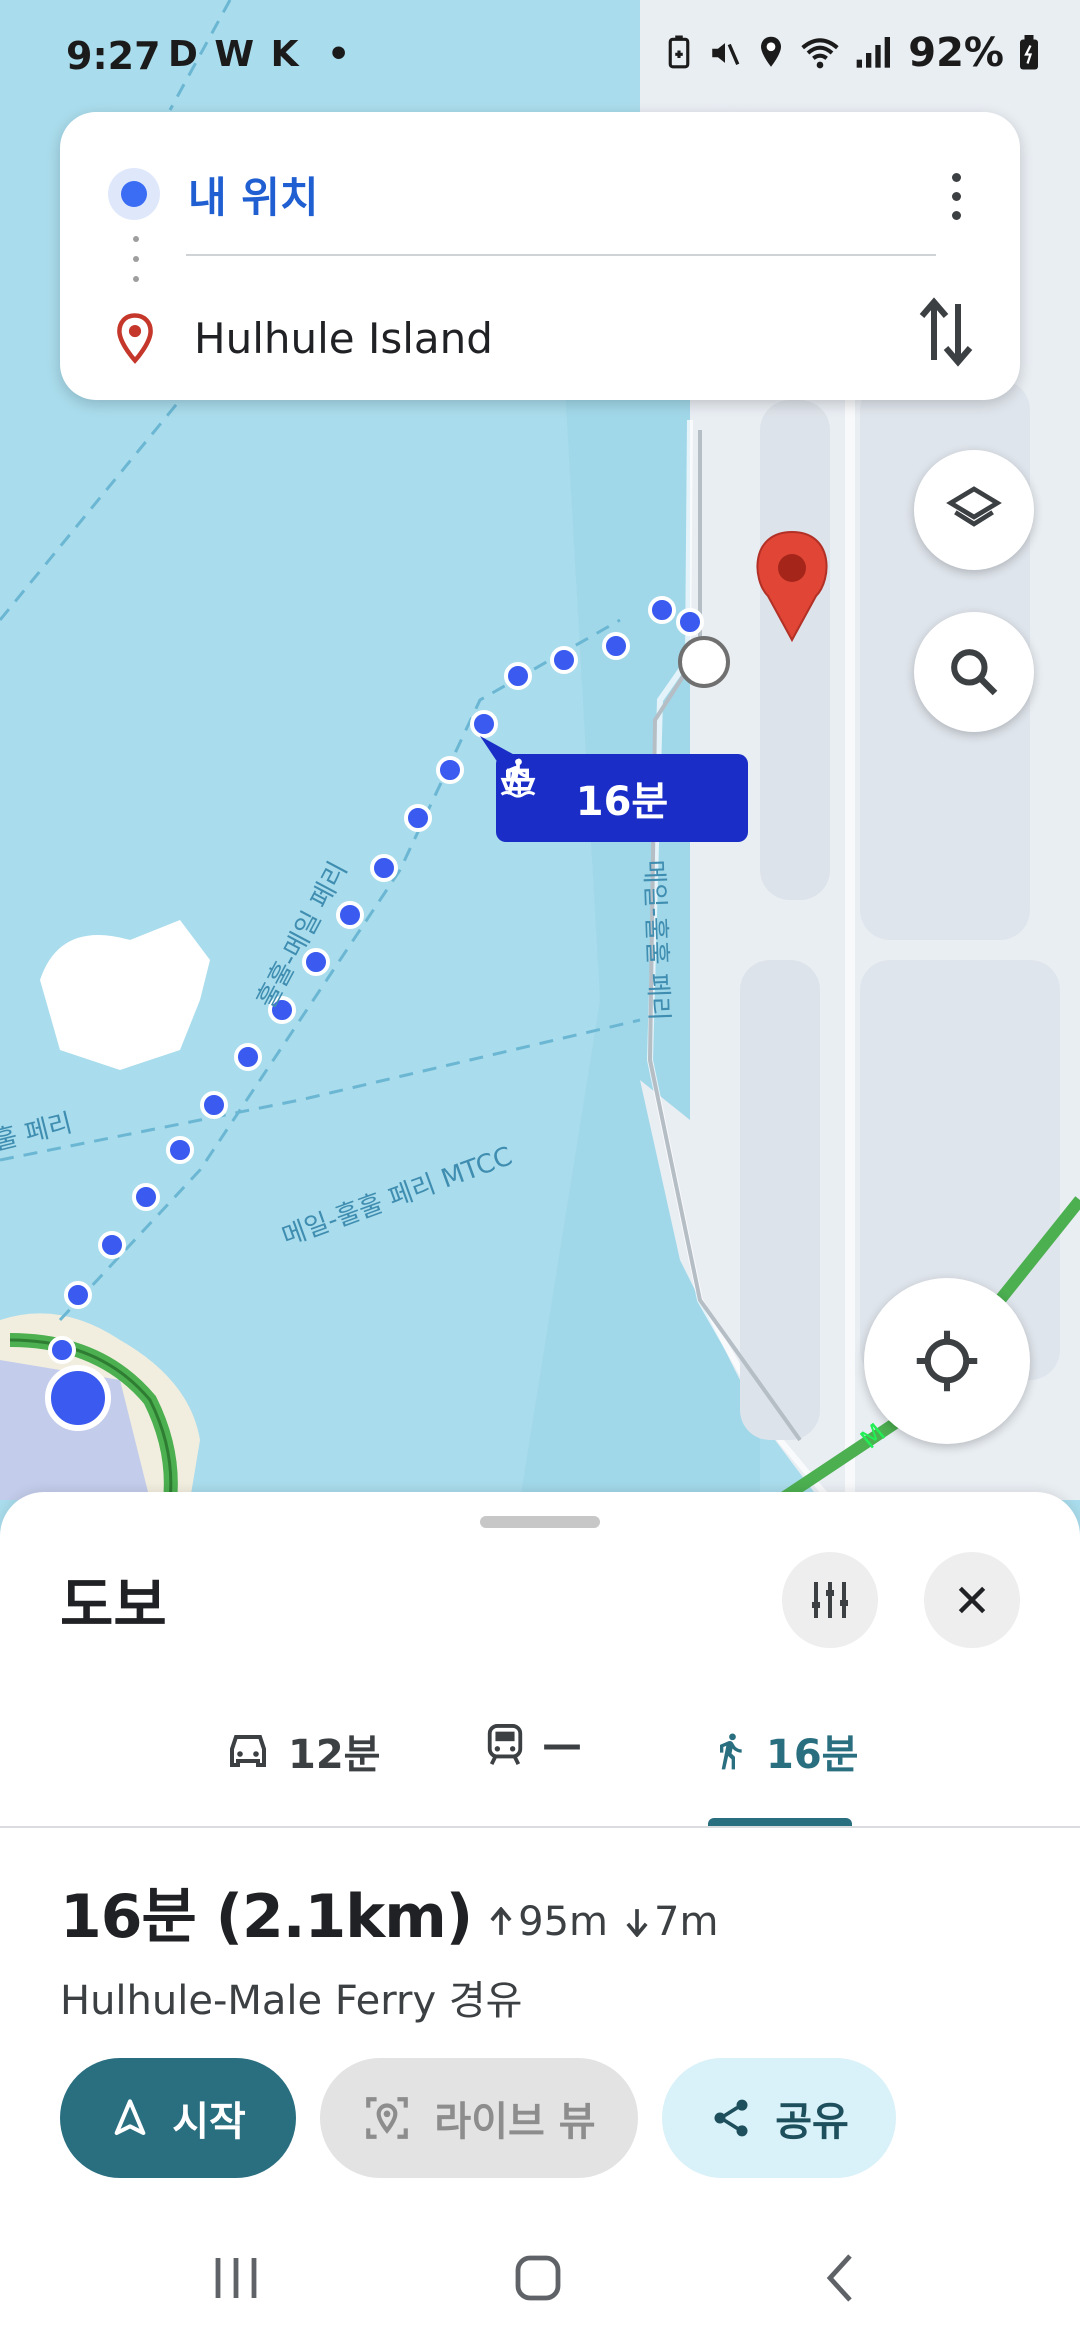  What do you see at coordinates (672, 1922) in the screenshot?
I see `descent: 7m` at bounding box center [672, 1922].